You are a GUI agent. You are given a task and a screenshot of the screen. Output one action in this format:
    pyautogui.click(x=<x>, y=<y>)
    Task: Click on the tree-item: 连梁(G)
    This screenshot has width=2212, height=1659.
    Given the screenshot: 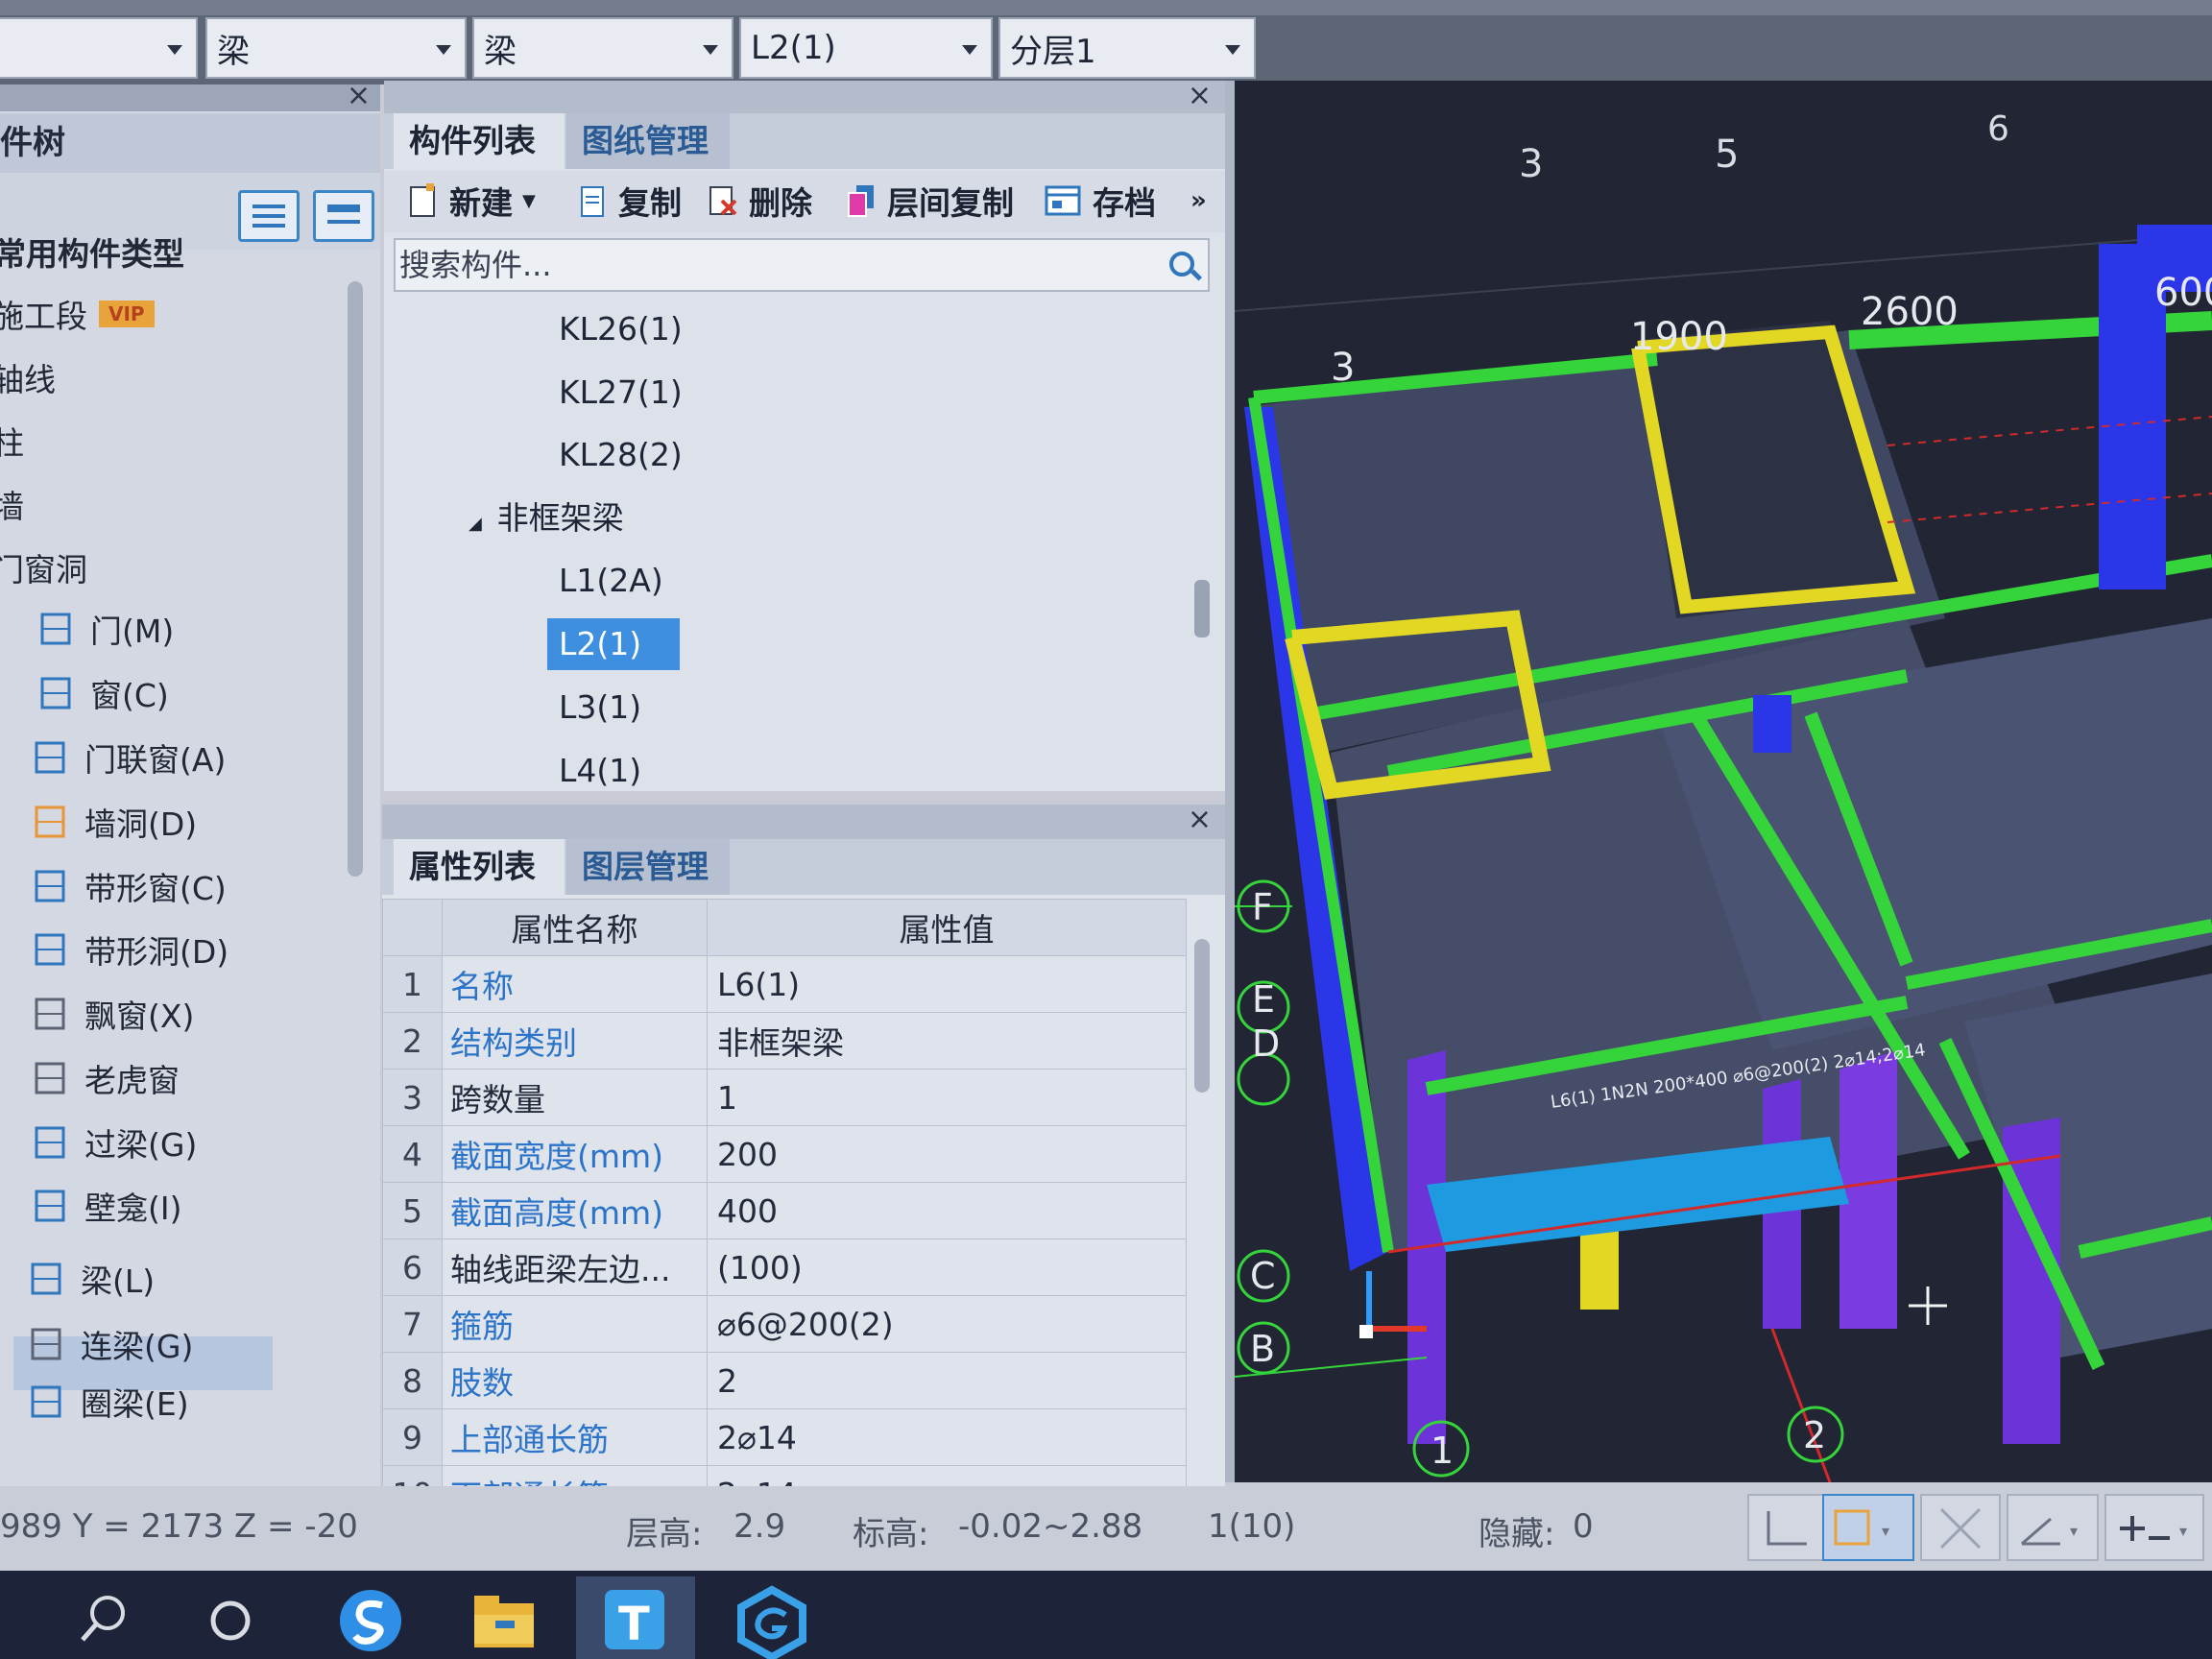 What is the action you would take?
    pyautogui.click(x=111, y=1344)
    